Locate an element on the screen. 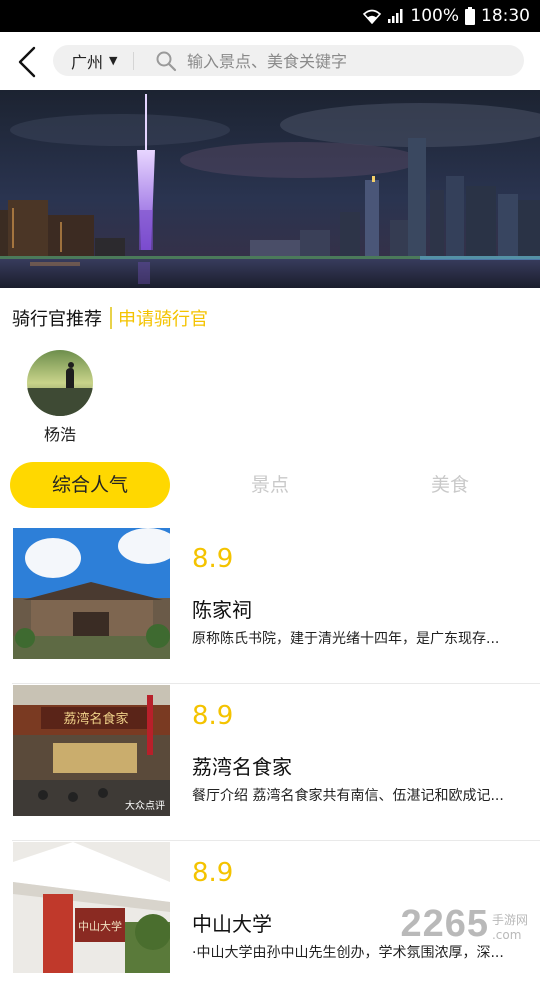 This screenshot has height=998, width=540. battery-icon is located at coordinates (470, 16).